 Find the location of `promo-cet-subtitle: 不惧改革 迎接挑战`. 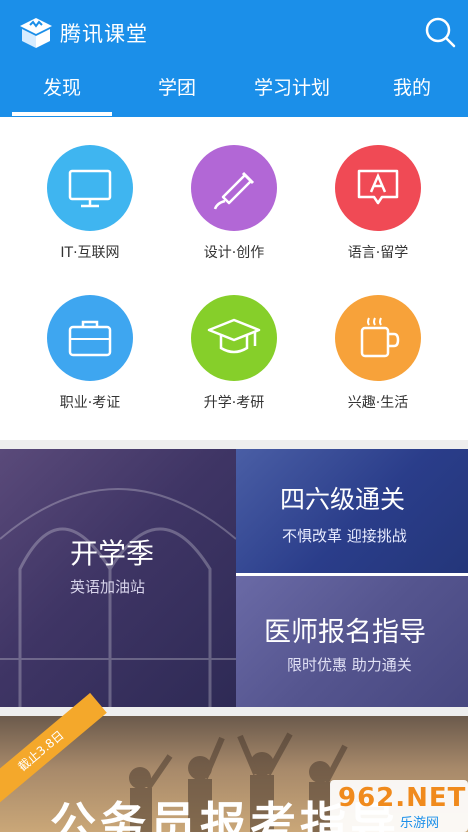

promo-cet-subtitle: 不惧改革 迎接挑战 is located at coordinates (344, 536).